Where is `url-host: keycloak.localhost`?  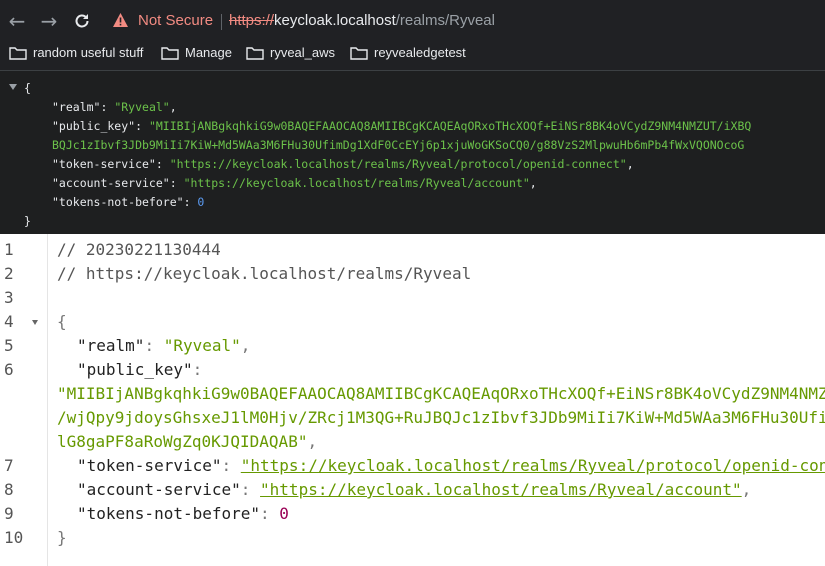 url-host: keycloak.localhost is located at coordinates (335, 20).